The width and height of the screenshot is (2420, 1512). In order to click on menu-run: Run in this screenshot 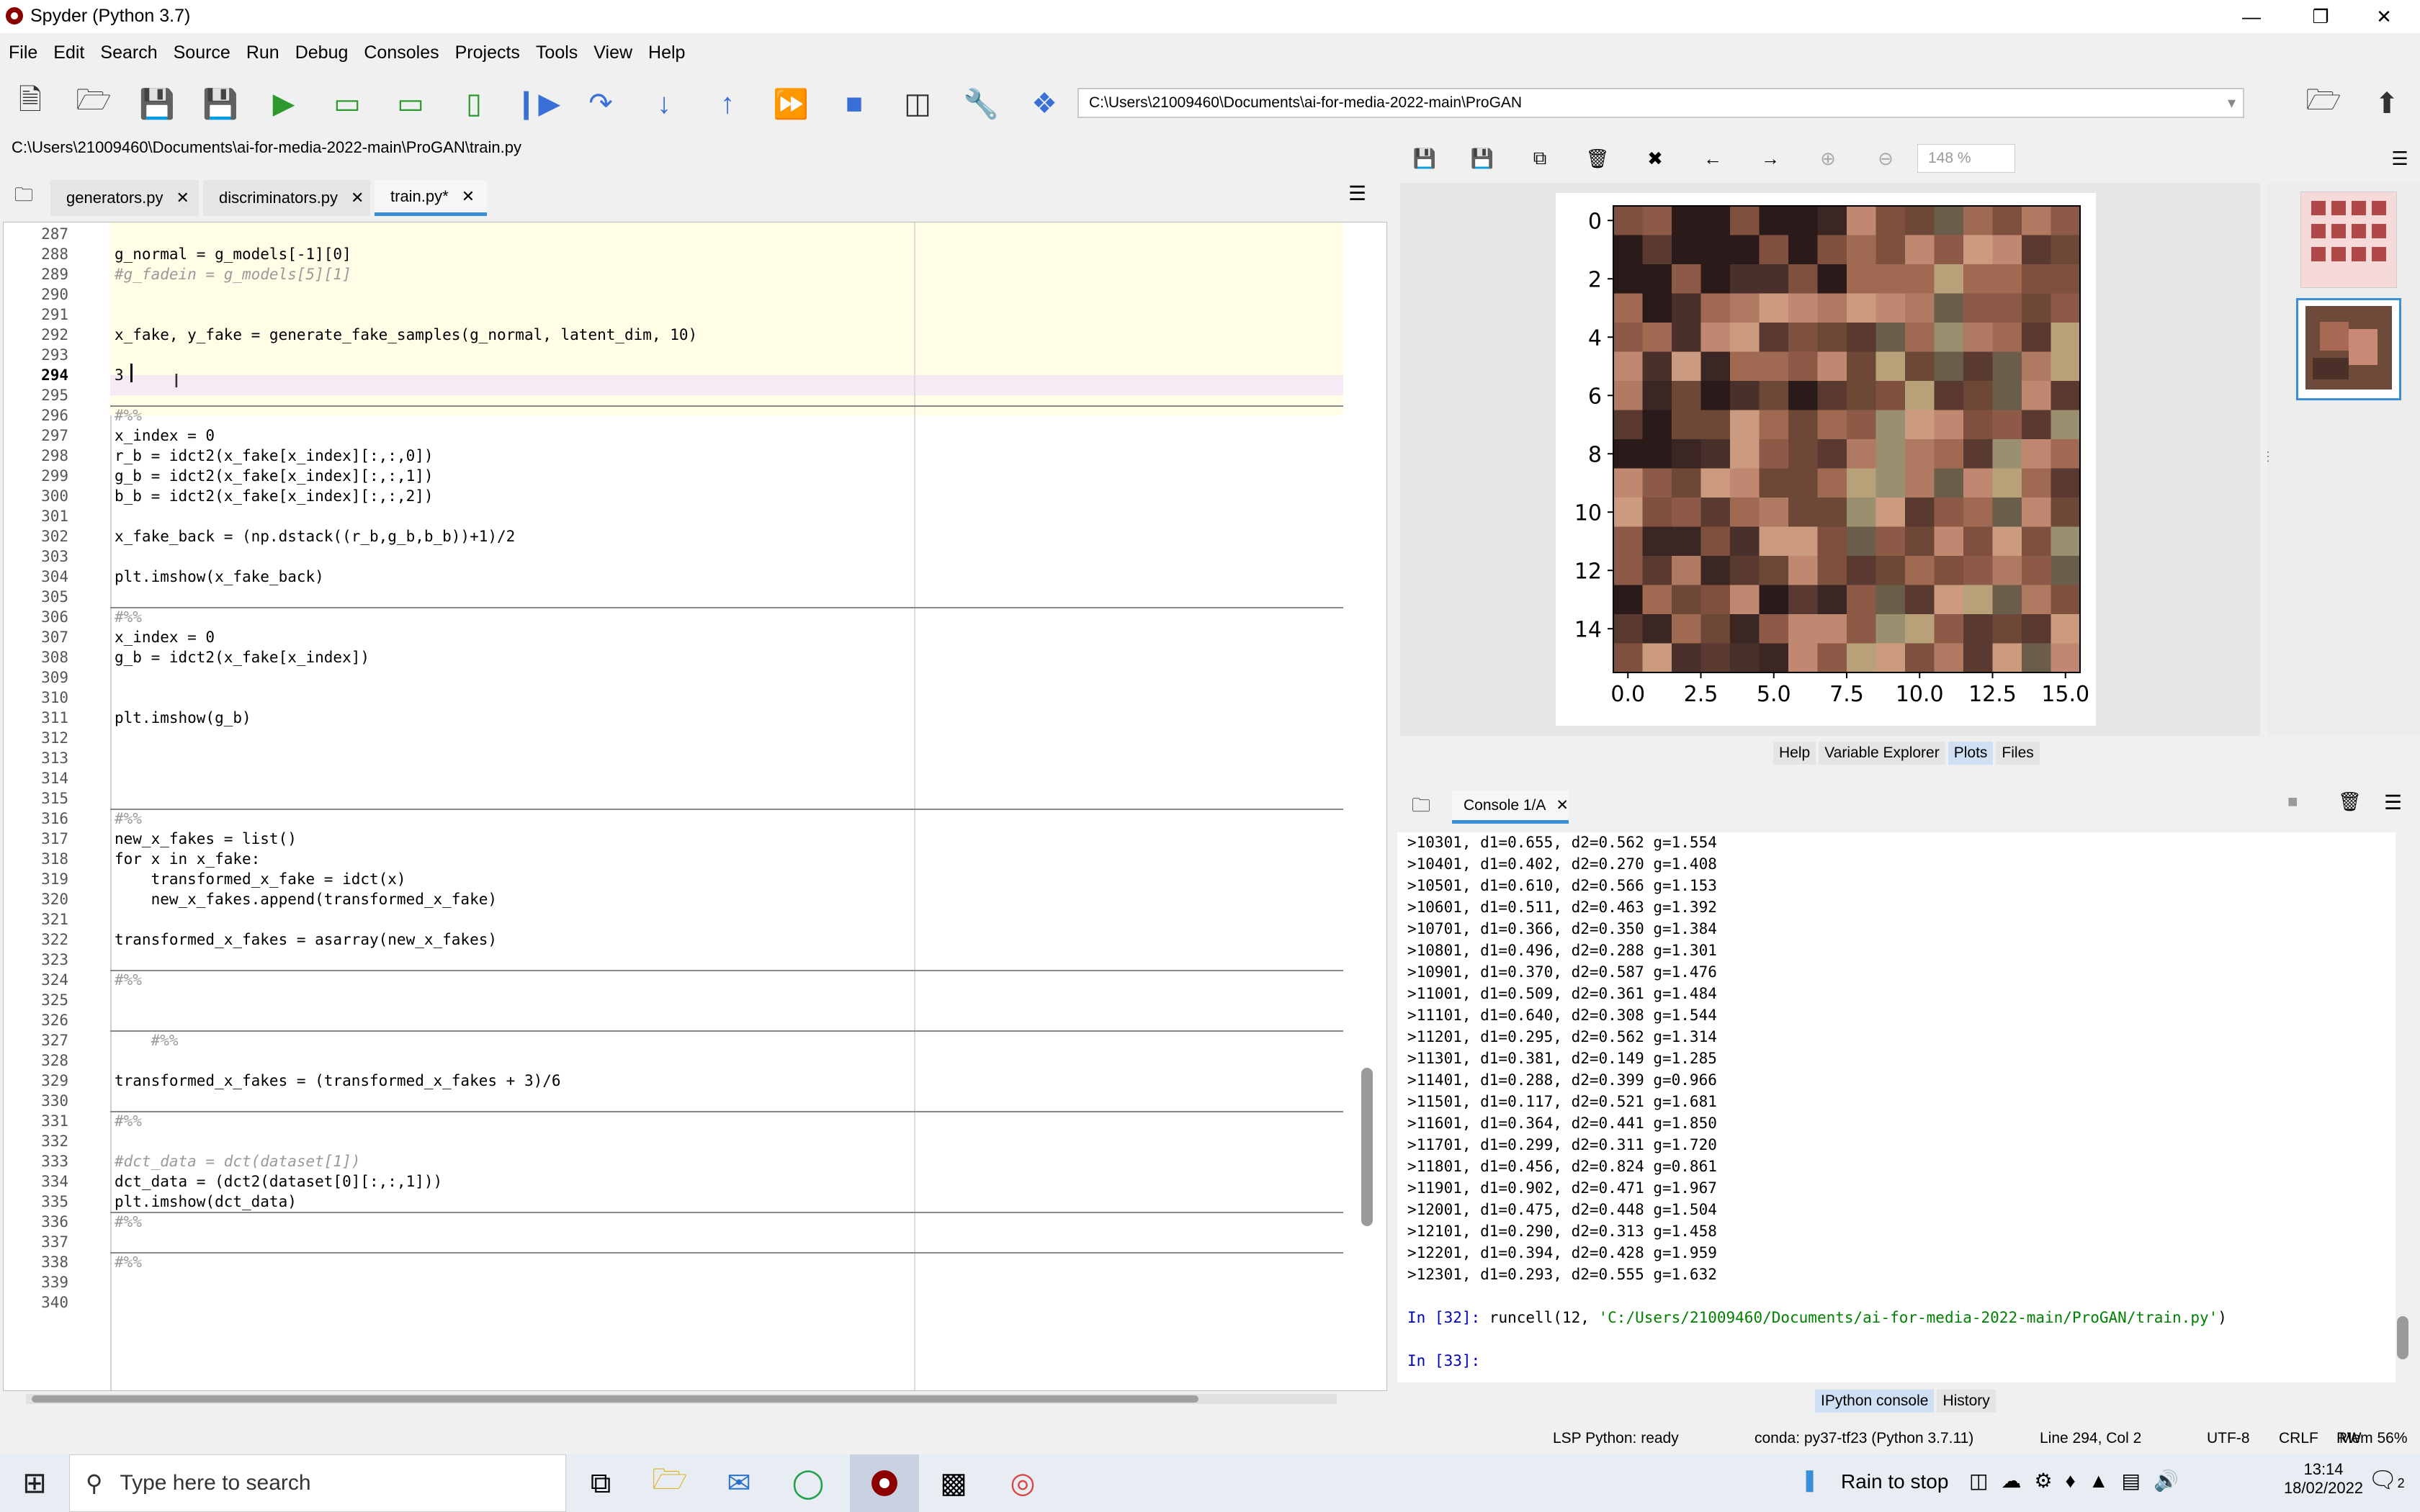, I will do `click(263, 52)`.